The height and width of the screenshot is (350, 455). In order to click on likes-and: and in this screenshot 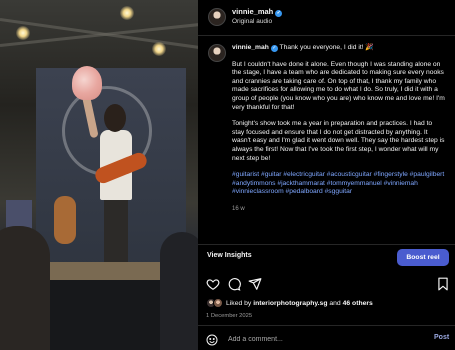, I will do `click(335, 303)`.